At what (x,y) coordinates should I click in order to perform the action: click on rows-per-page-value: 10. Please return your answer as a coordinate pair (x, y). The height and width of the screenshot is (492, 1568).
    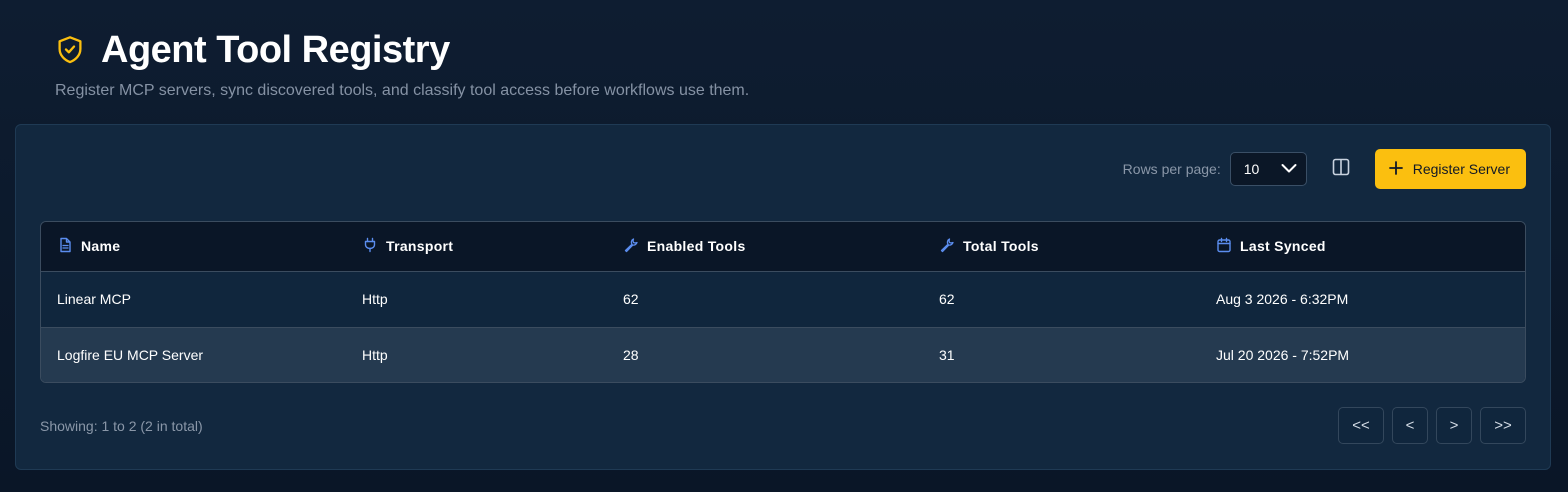
    Looking at the image, I should click on (1251, 169).